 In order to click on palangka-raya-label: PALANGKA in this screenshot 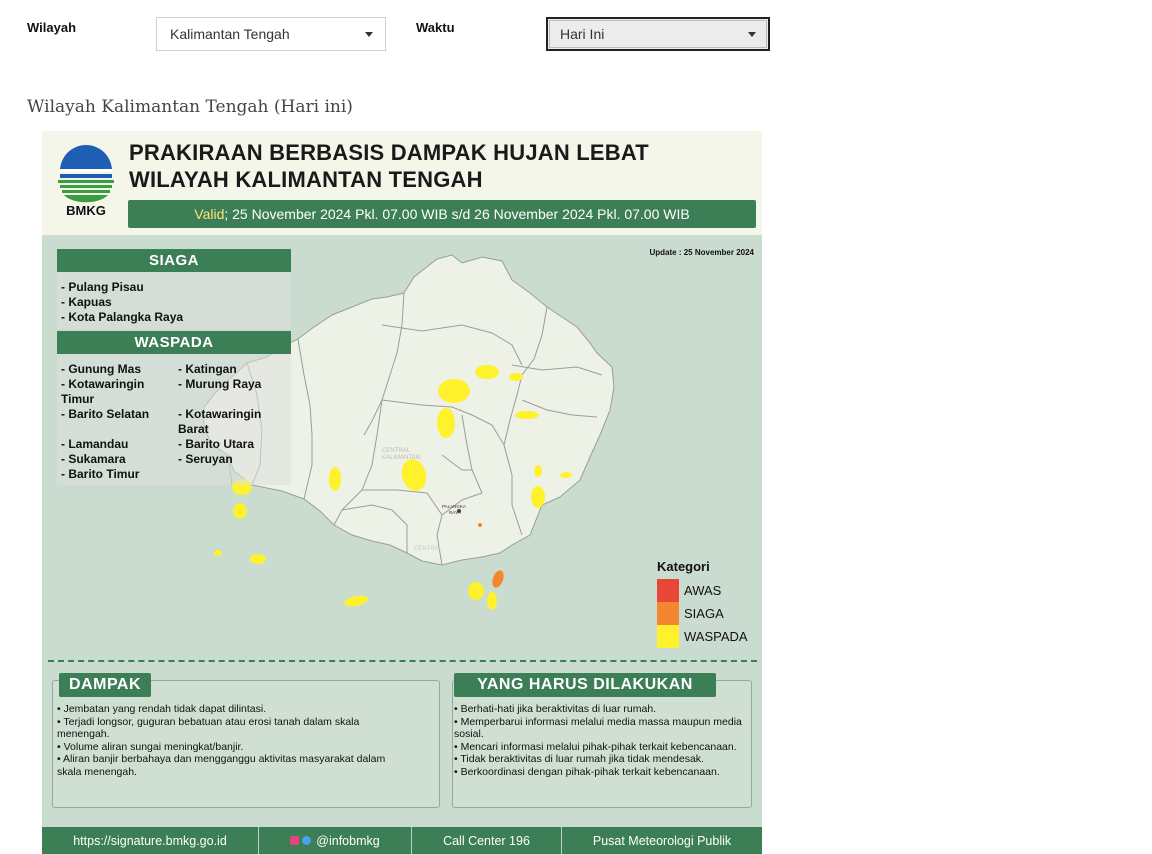, I will do `click(454, 506)`.